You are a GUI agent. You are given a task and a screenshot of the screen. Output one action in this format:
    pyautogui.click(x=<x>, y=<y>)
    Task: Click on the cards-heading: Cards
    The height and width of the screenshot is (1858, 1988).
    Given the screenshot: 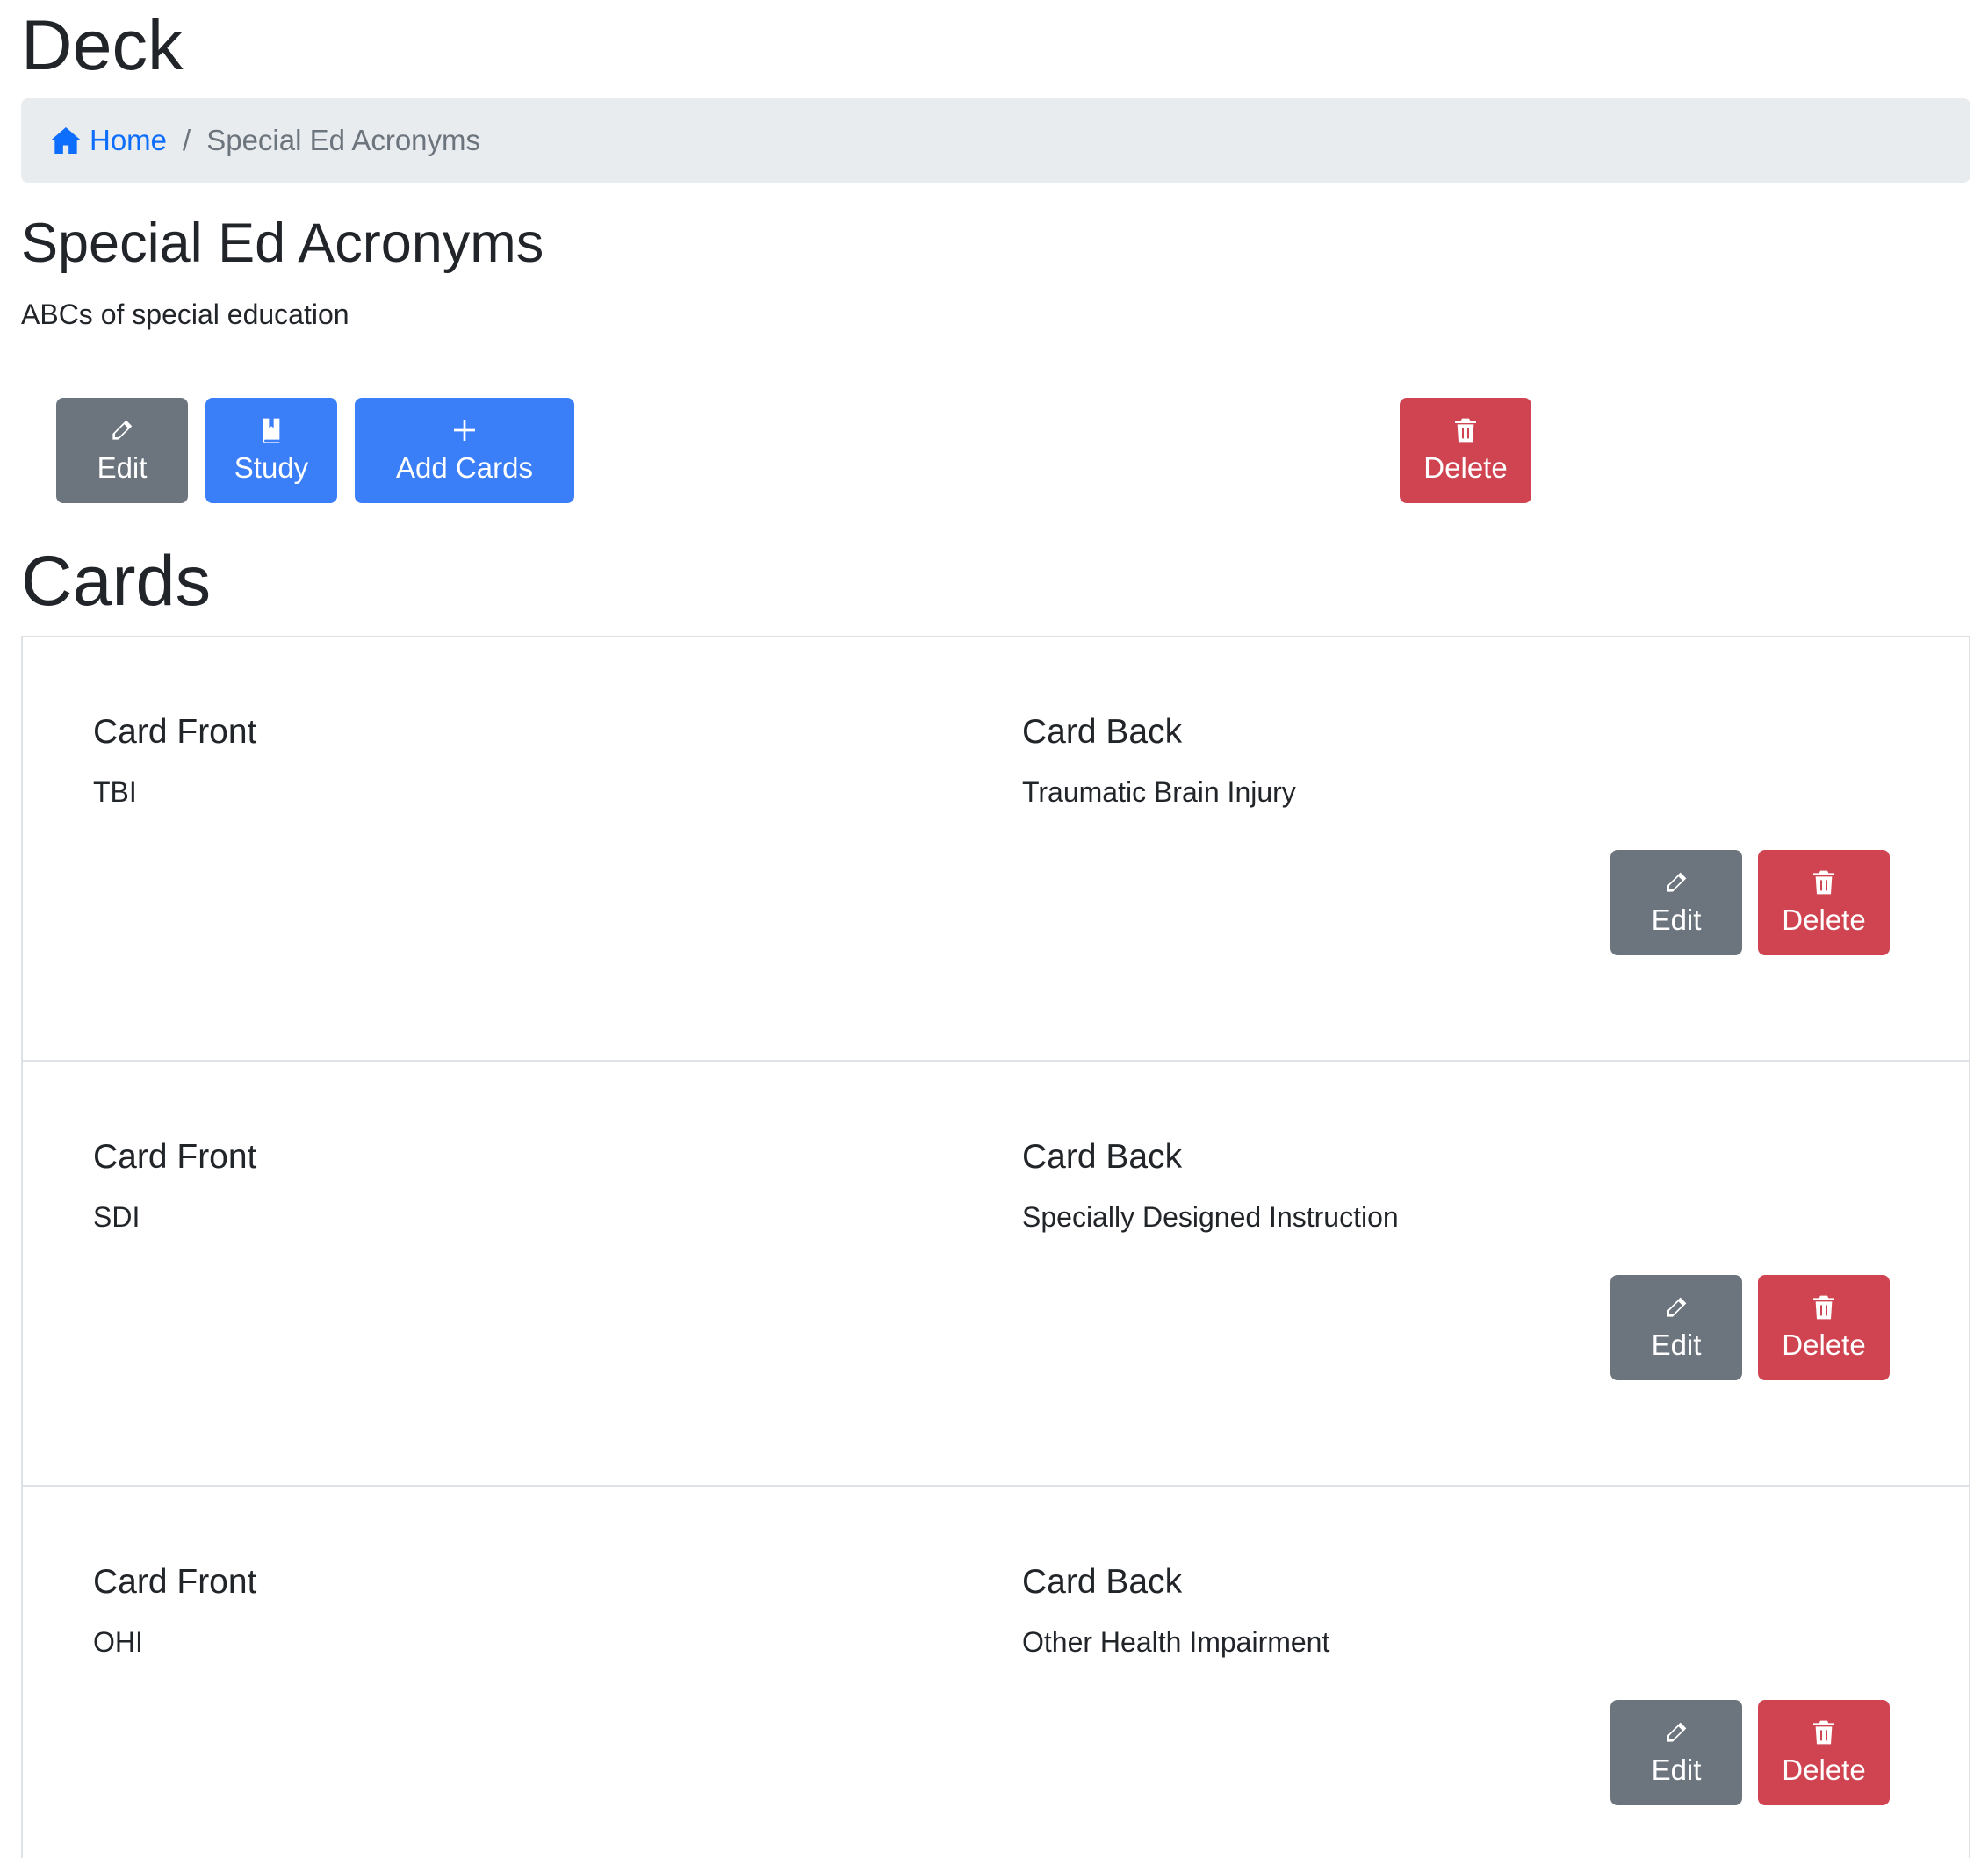 What is the action you would take?
    pyautogui.click(x=116, y=581)
    